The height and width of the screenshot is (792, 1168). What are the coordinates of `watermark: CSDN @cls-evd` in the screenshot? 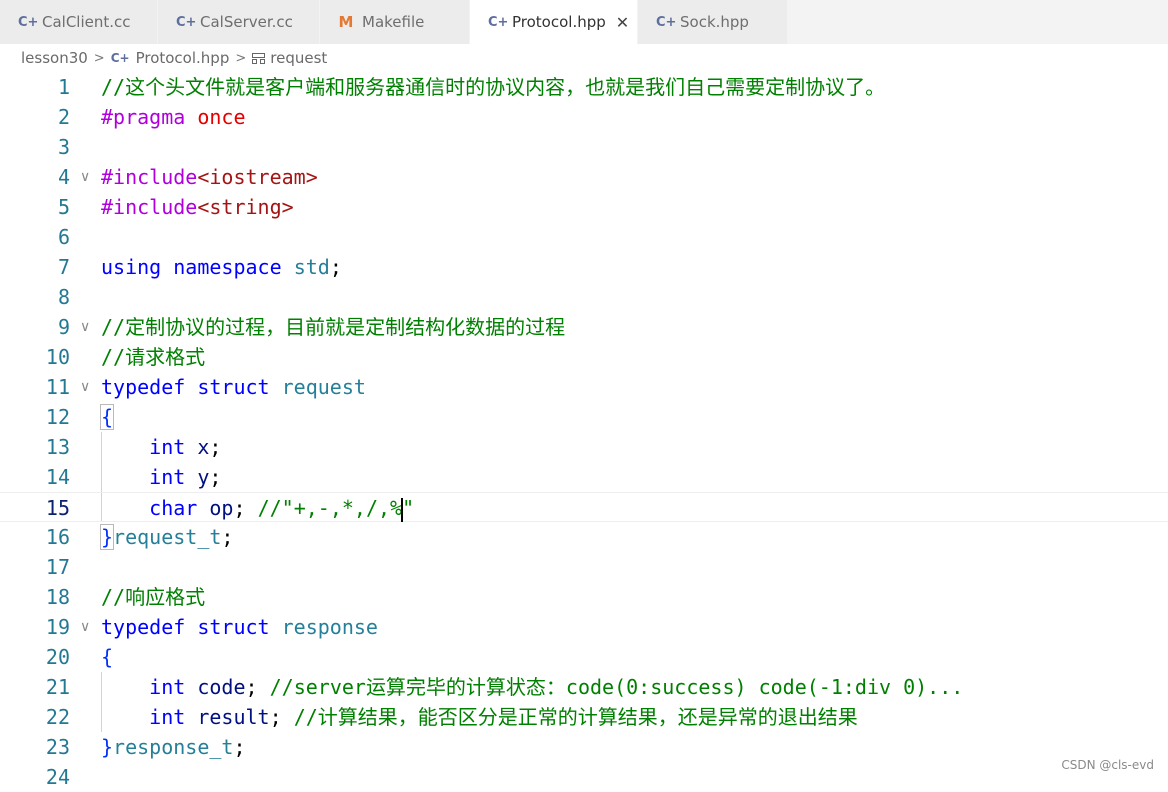 It's located at (1107, 765).